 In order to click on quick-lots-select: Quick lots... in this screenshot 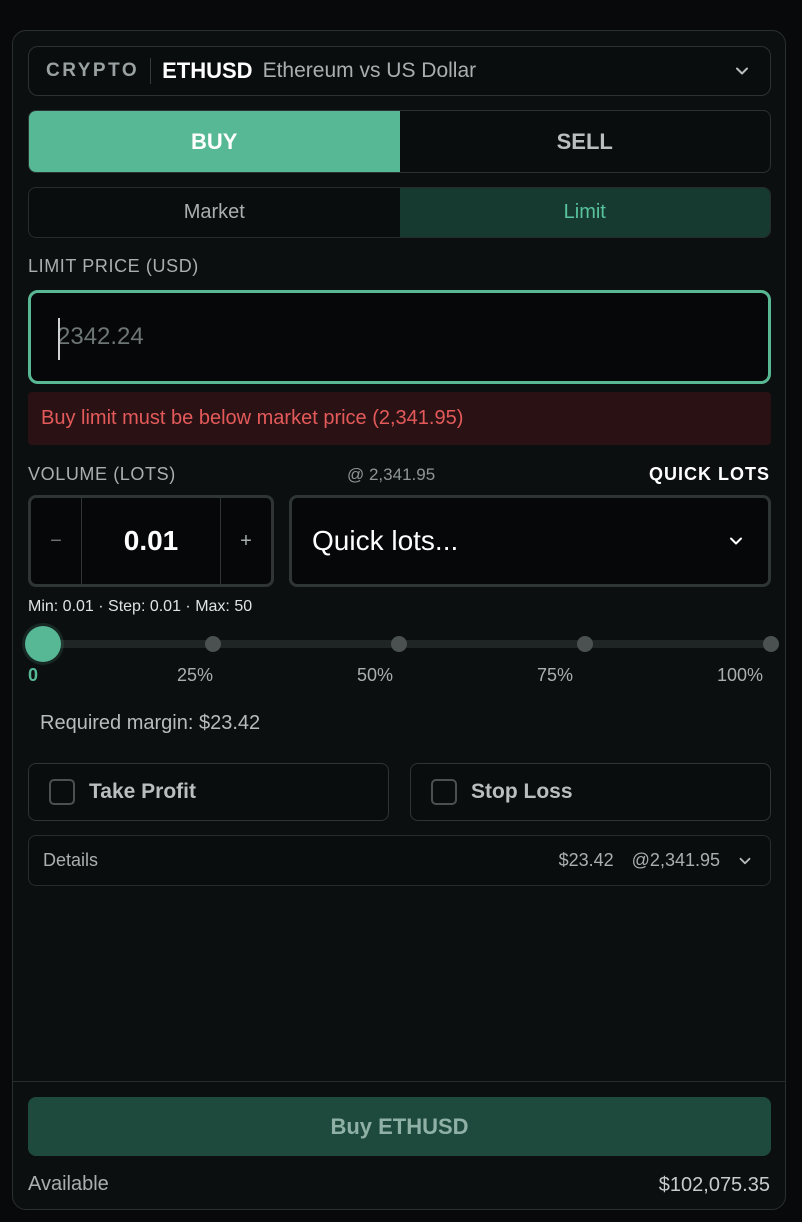, I will do `click(530, 541)`.